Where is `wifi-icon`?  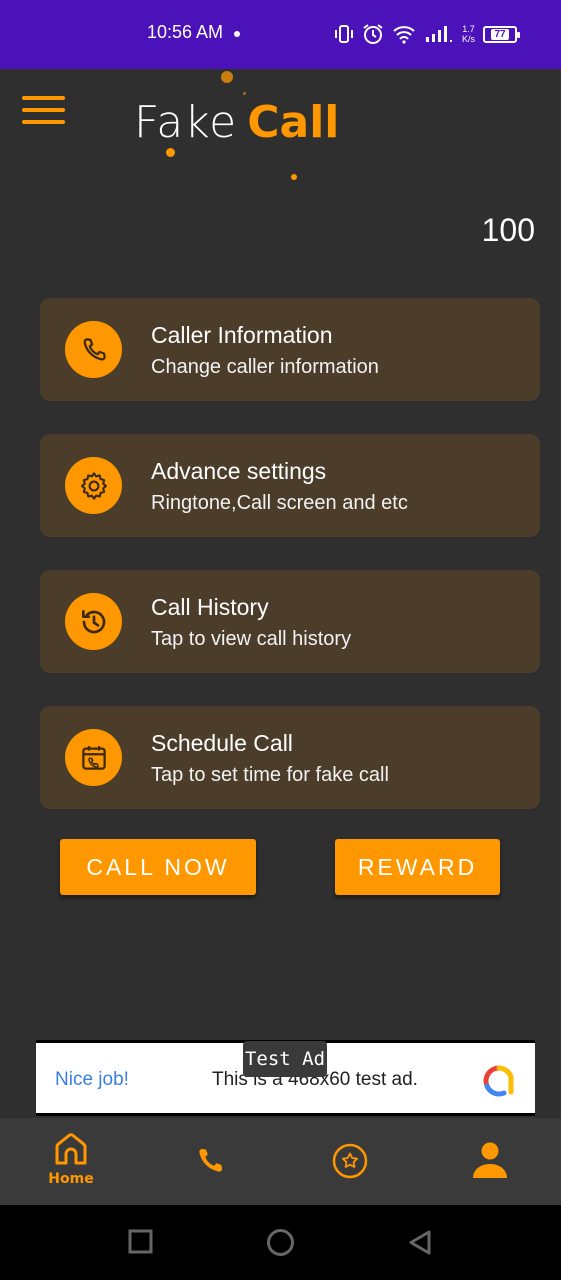 wifi-icon is located at coordinates (404, 35).